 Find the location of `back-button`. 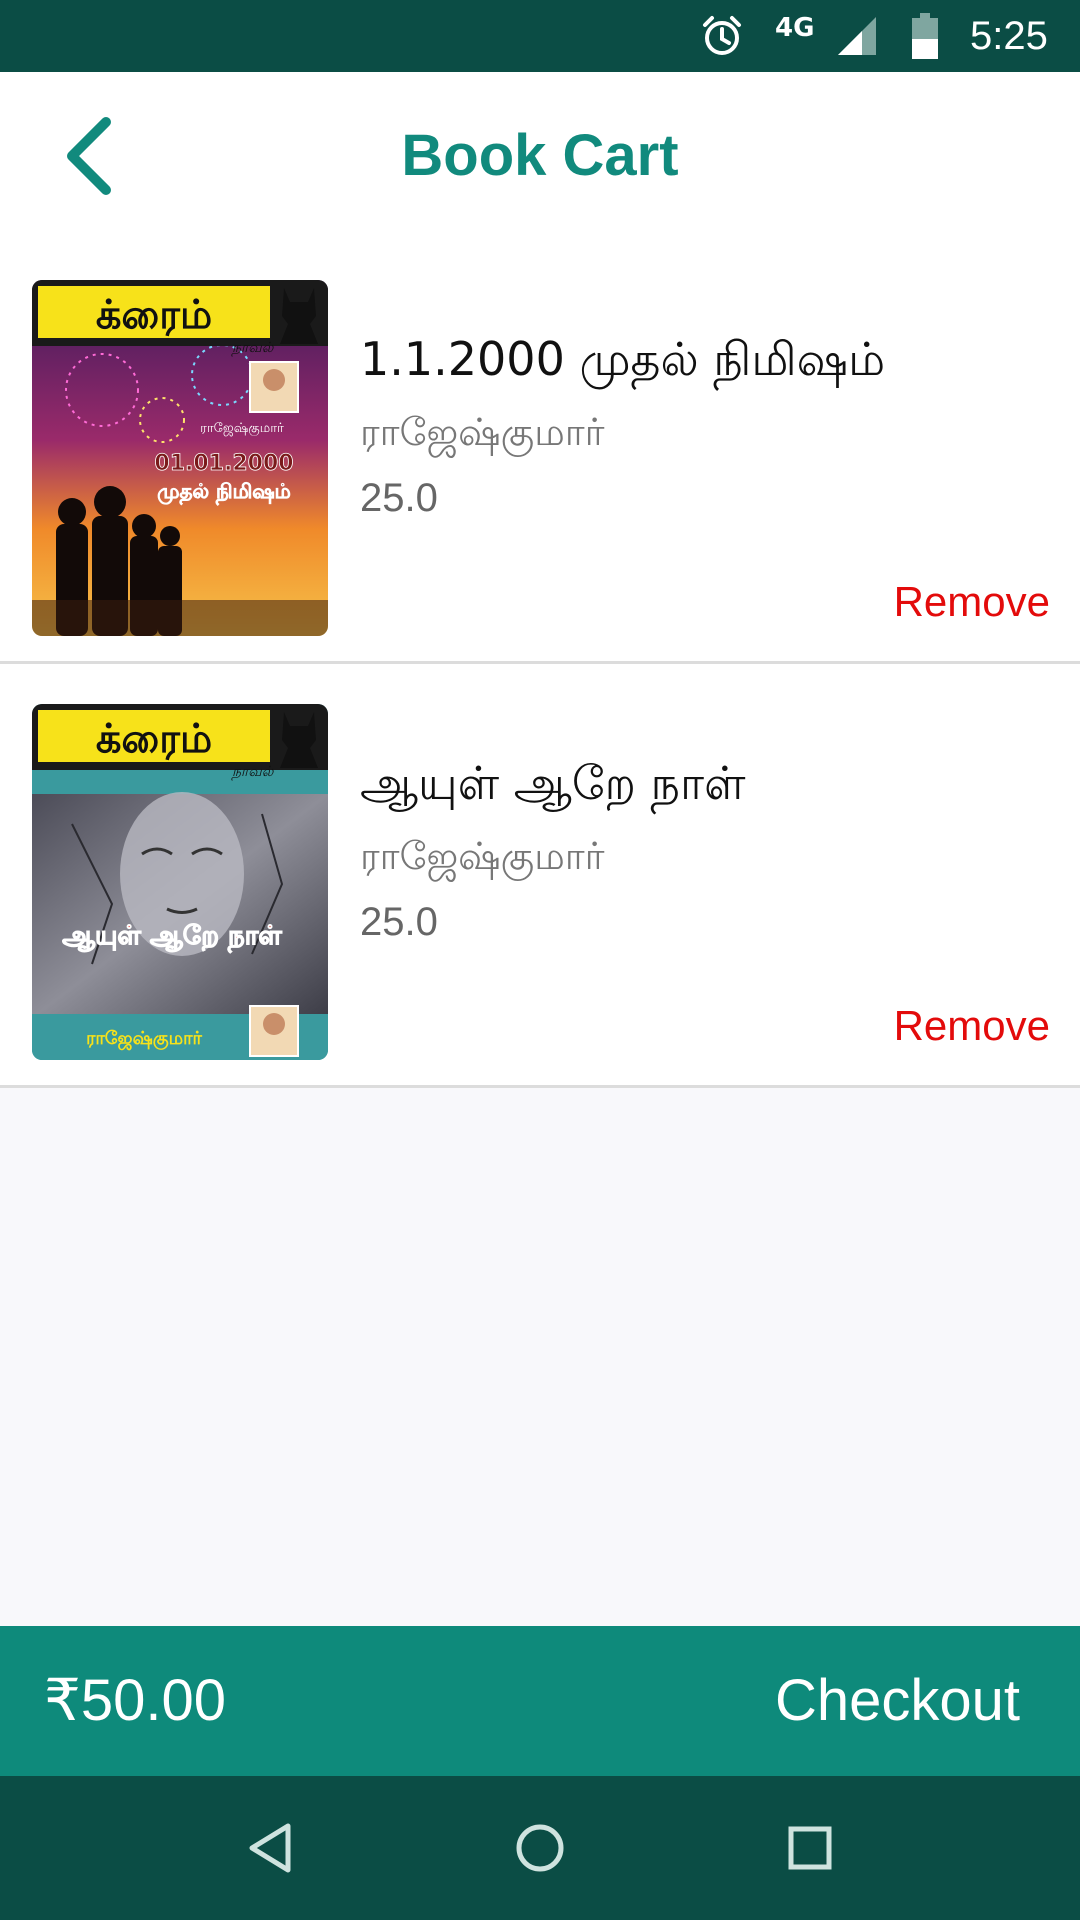

back-button is located at coordinates (88, 156).